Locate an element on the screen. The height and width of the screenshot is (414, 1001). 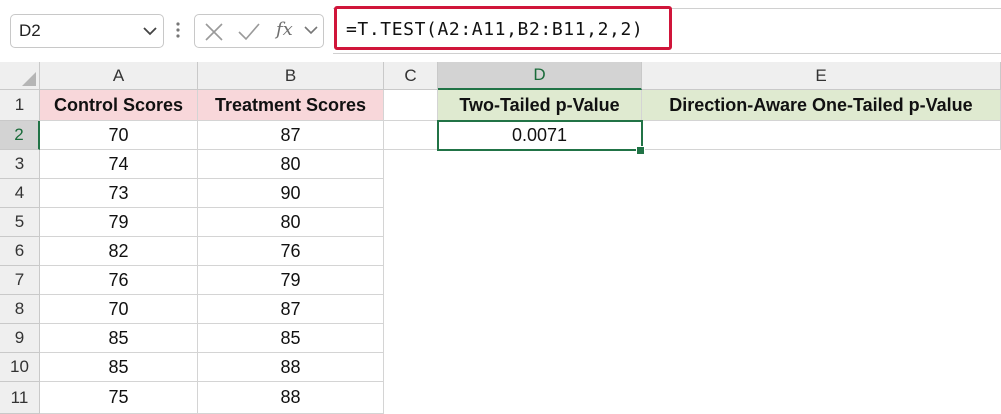
name-box: D2 is located at coordinates (87, 31).